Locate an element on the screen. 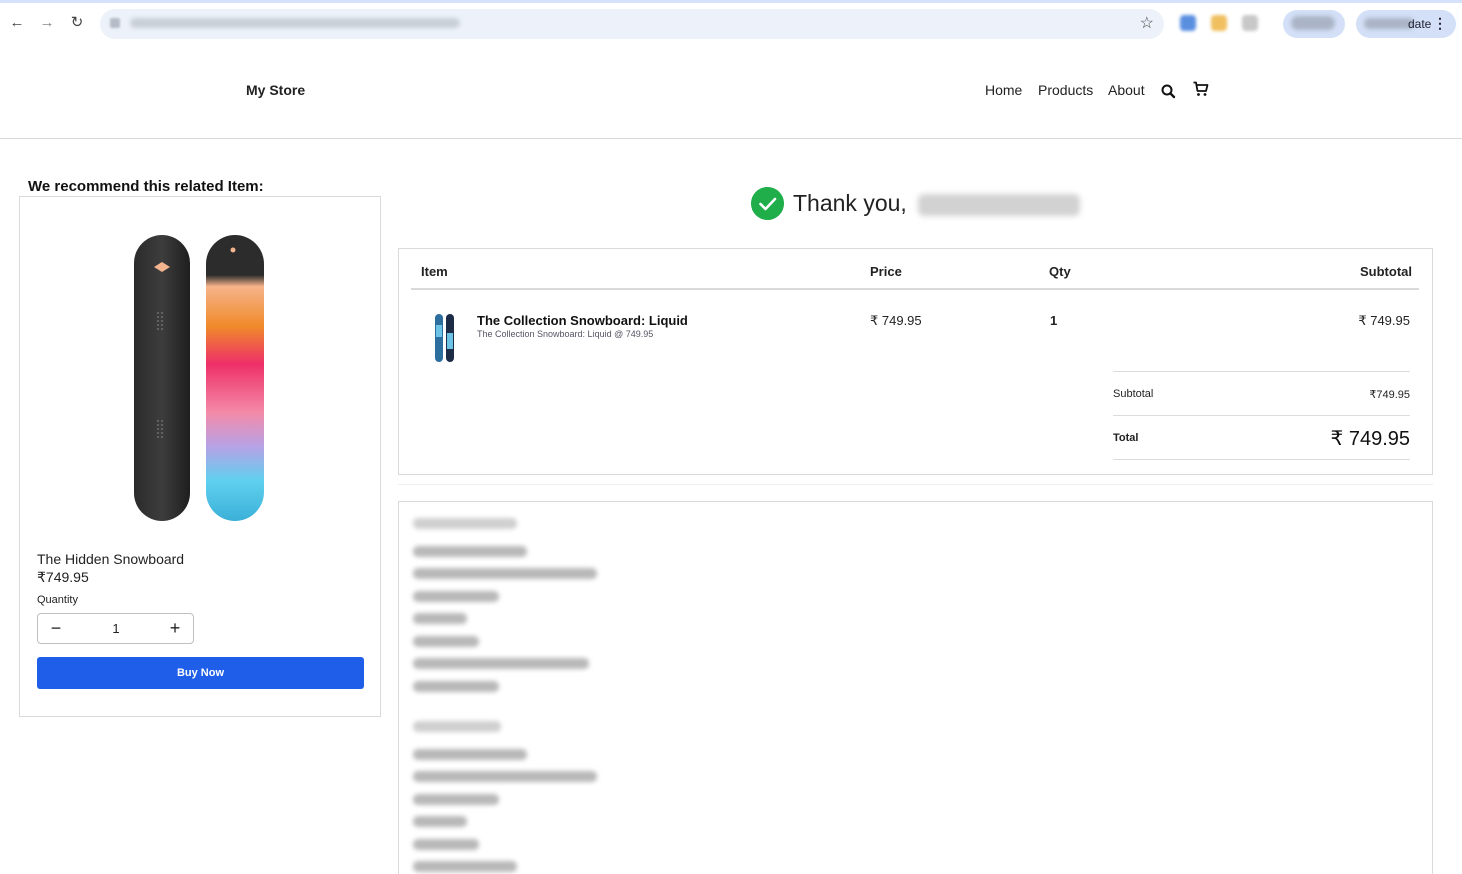 This screenshot has width=1462, height=874. item-qty: 1 is located at coordinates (1054, 320).